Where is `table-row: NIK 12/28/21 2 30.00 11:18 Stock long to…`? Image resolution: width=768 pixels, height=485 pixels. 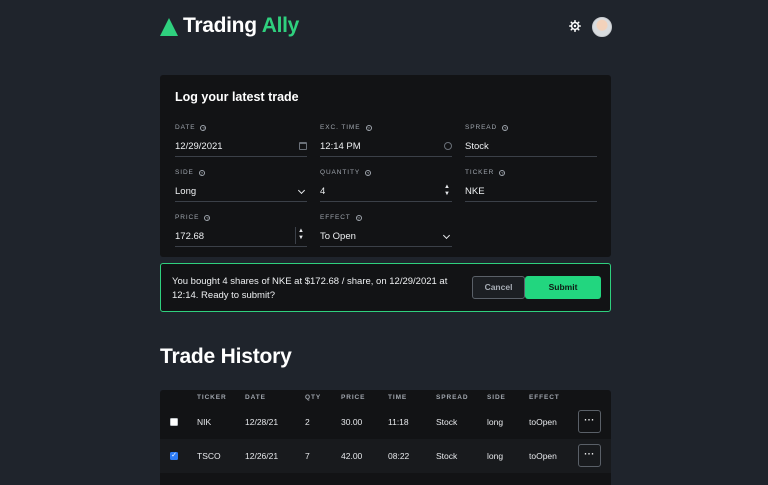
table-row: NIK 12/28/21 2 30.00 11:18 Stock long to… is located at coordinates (385, 422).